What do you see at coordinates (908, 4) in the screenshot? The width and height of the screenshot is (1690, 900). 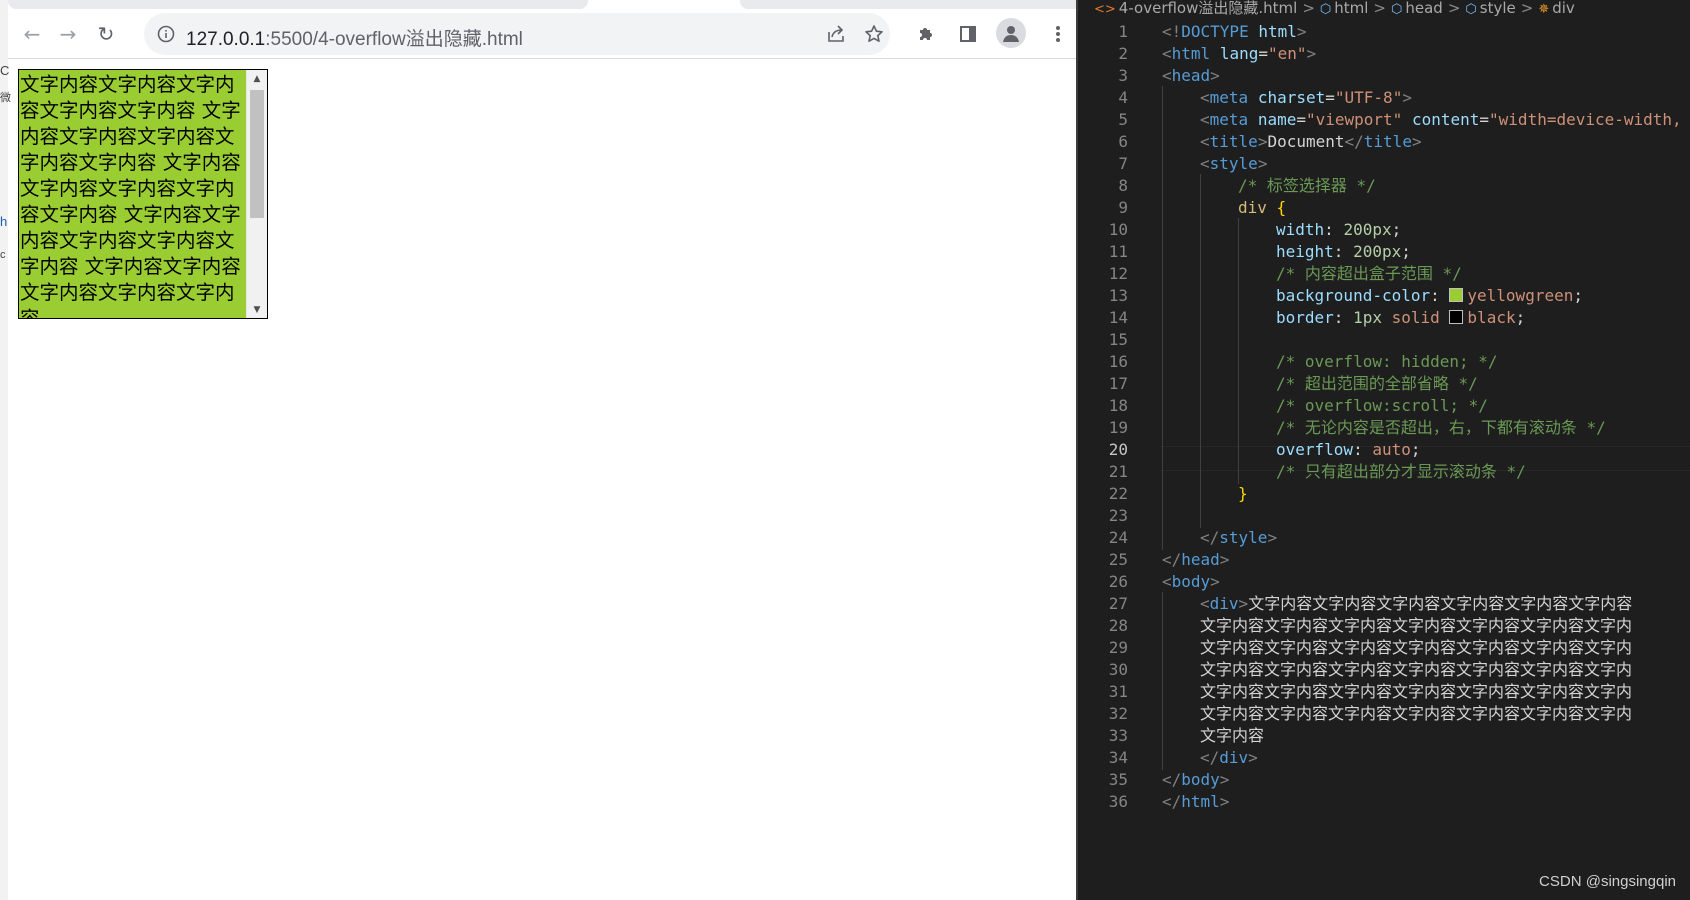 I see `inactive-tab` at bounding box center [908, 4].